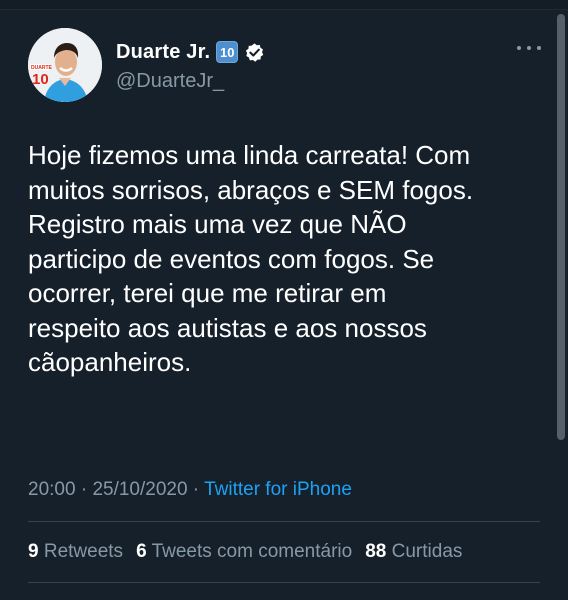 The height and width of the screenshot is (600, 568). I want to click on verified-icon, so click(255, 52).